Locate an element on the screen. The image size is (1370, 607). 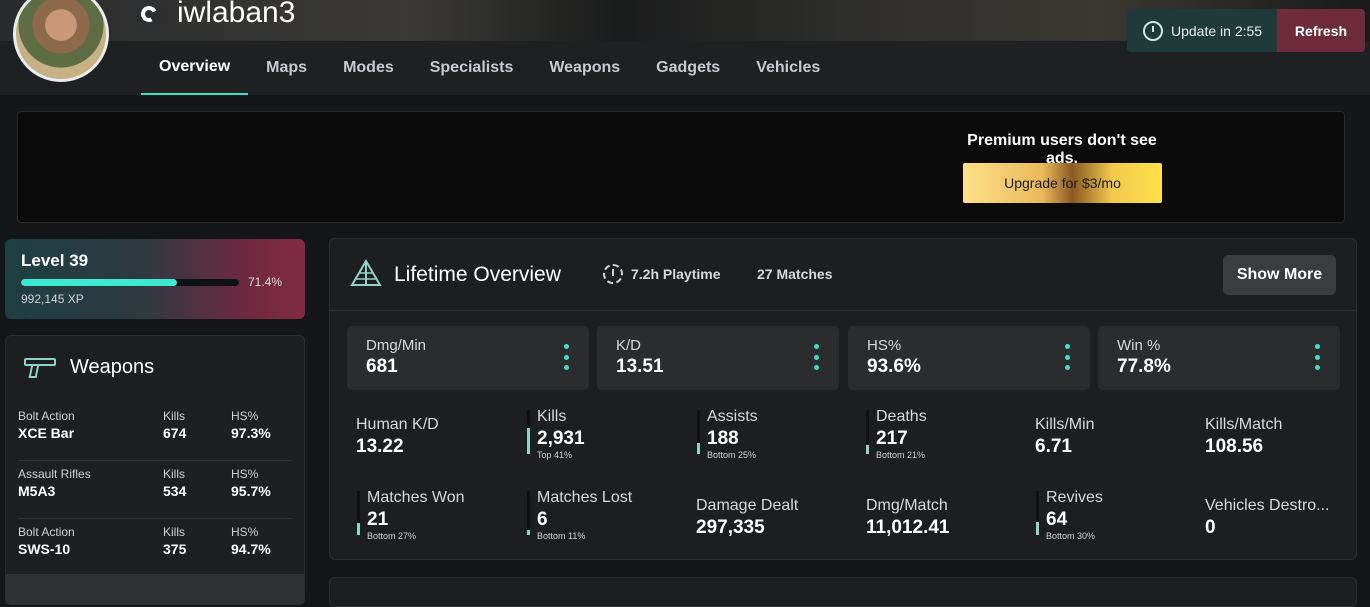
stat-value: 77.8% is located at coordinates (1144, 366).